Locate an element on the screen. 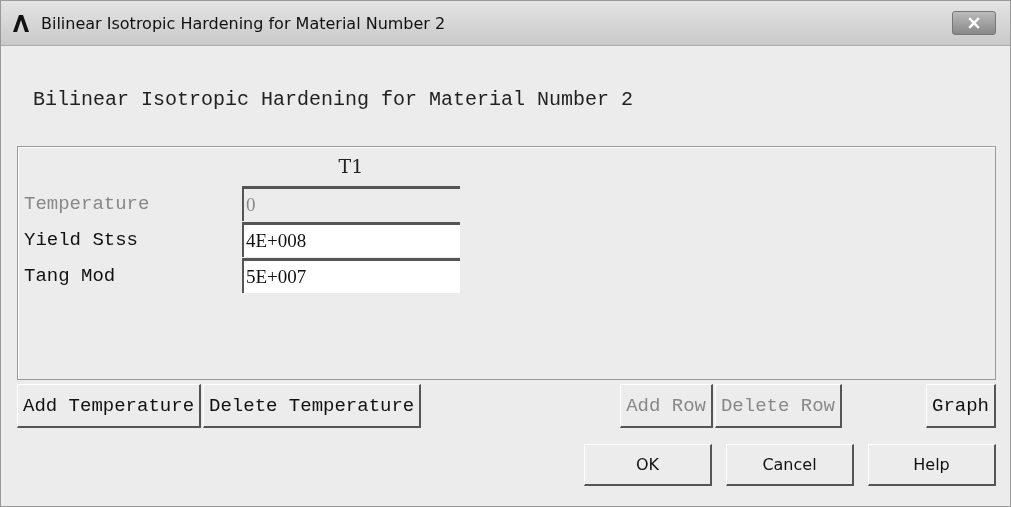 The width and height of the screenshot is (1011, 507). value-field: 5E+007 is located at coordinates (351, 275).